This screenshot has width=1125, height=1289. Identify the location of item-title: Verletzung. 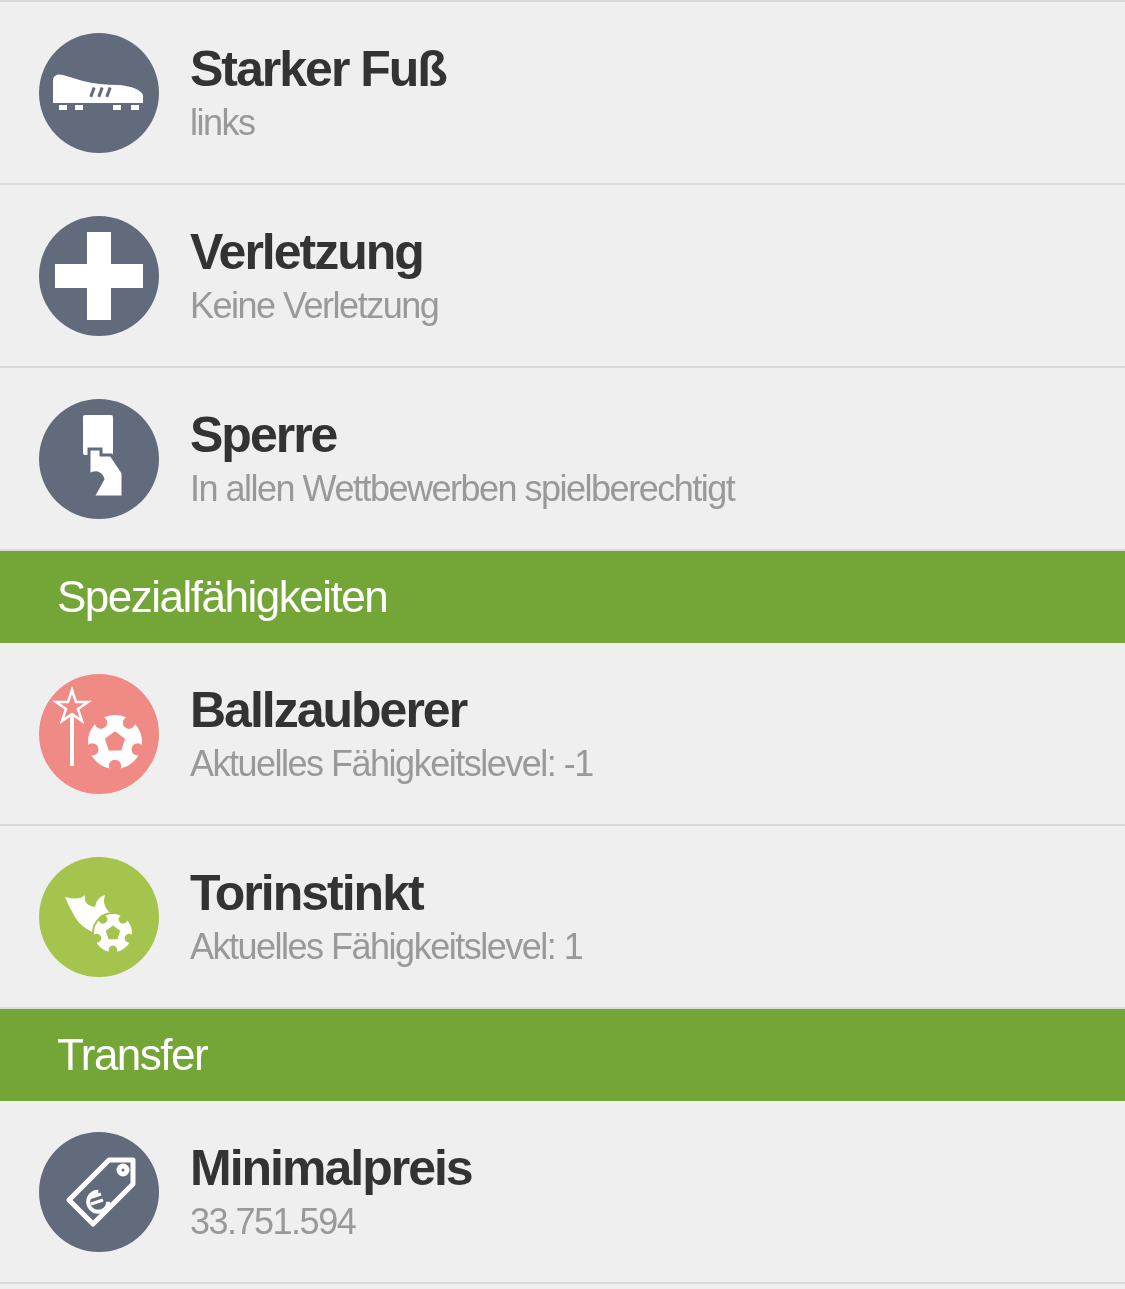
(307, 252).